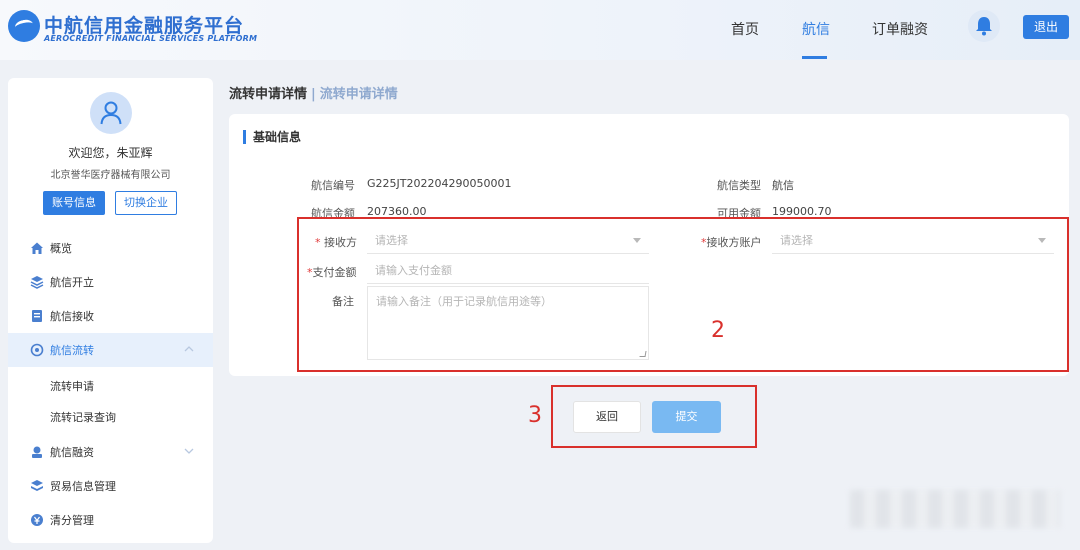 Image resolution: width=1080 pixels, height=550 pixels. I want to click on brand-subtitle: AEROCREDIT FINANCIAL SERVICES PLATFORM, so click(151, 38).